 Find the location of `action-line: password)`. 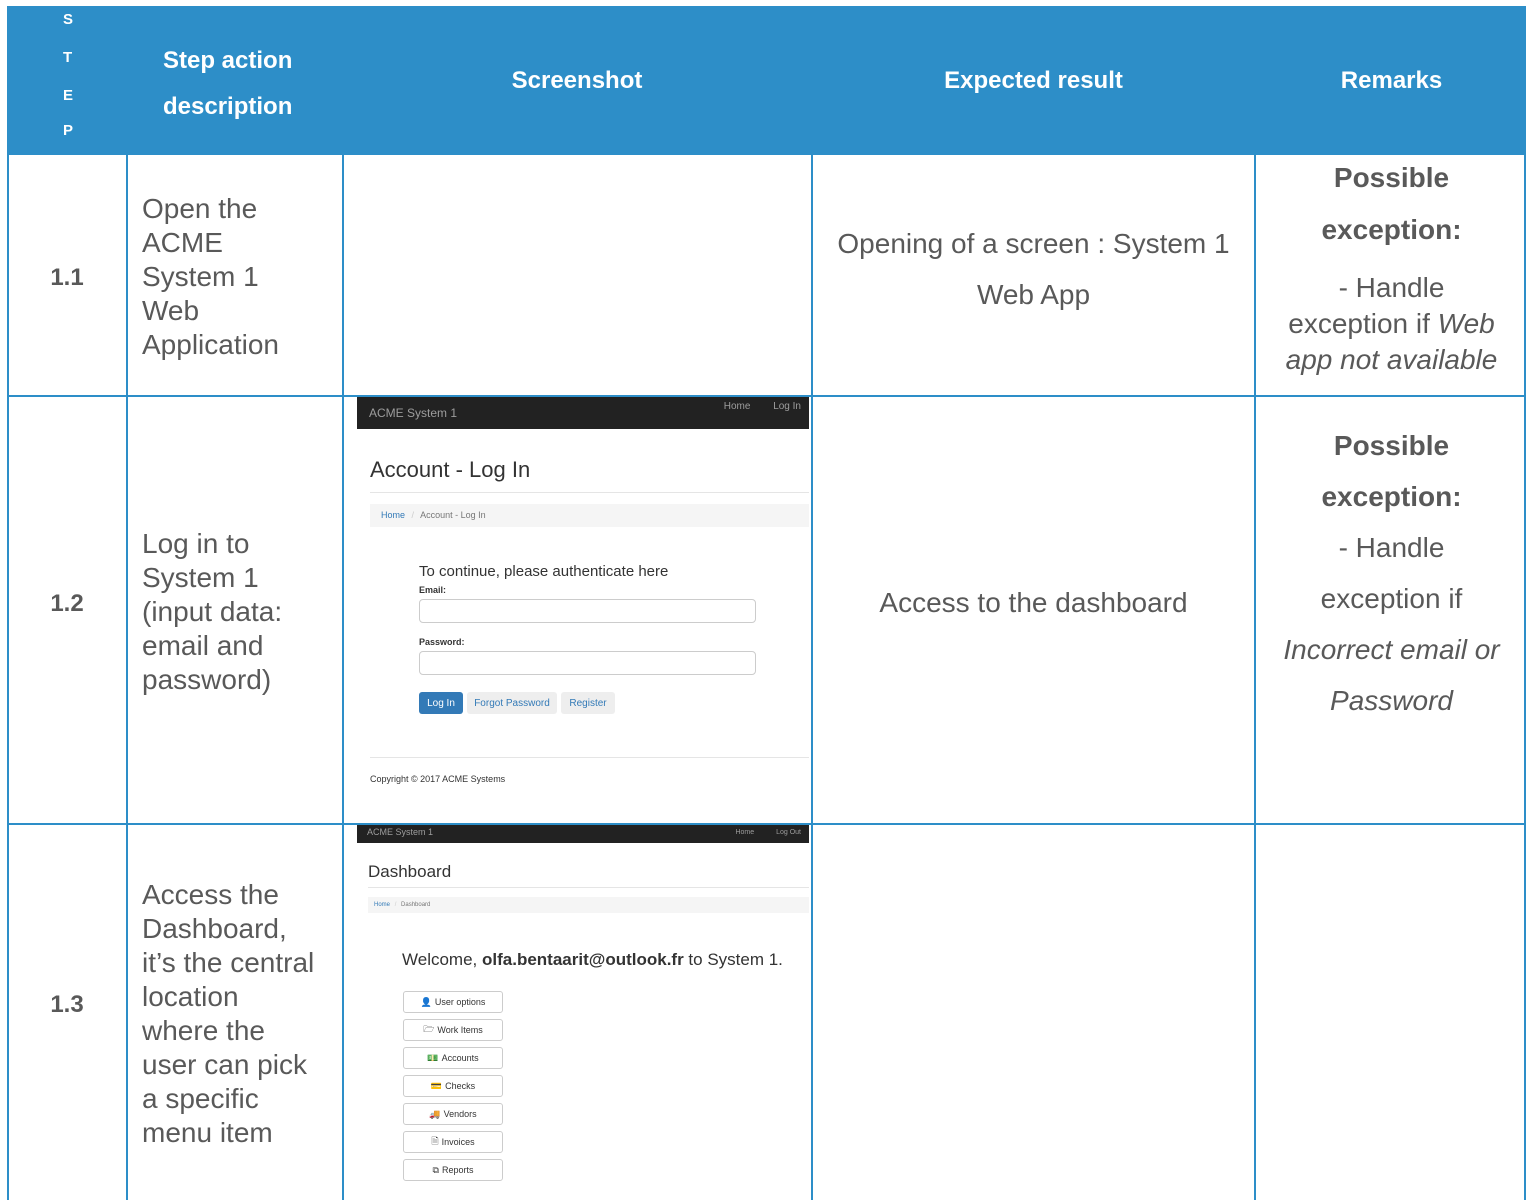

action-line: password) is located at coordinates (207, 679).